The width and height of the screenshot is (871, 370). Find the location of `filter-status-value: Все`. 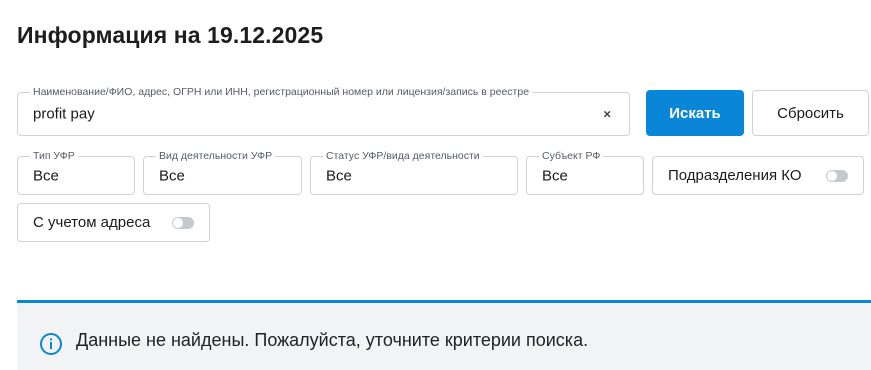

filter-status-value: Все is located at coordinates (339, 175).